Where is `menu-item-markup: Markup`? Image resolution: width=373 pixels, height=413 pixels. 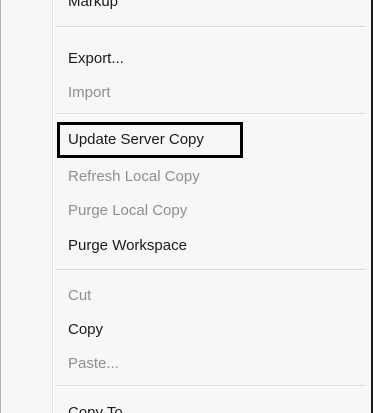 menu-item-markup: Markup is located at coordinates (93, 6).